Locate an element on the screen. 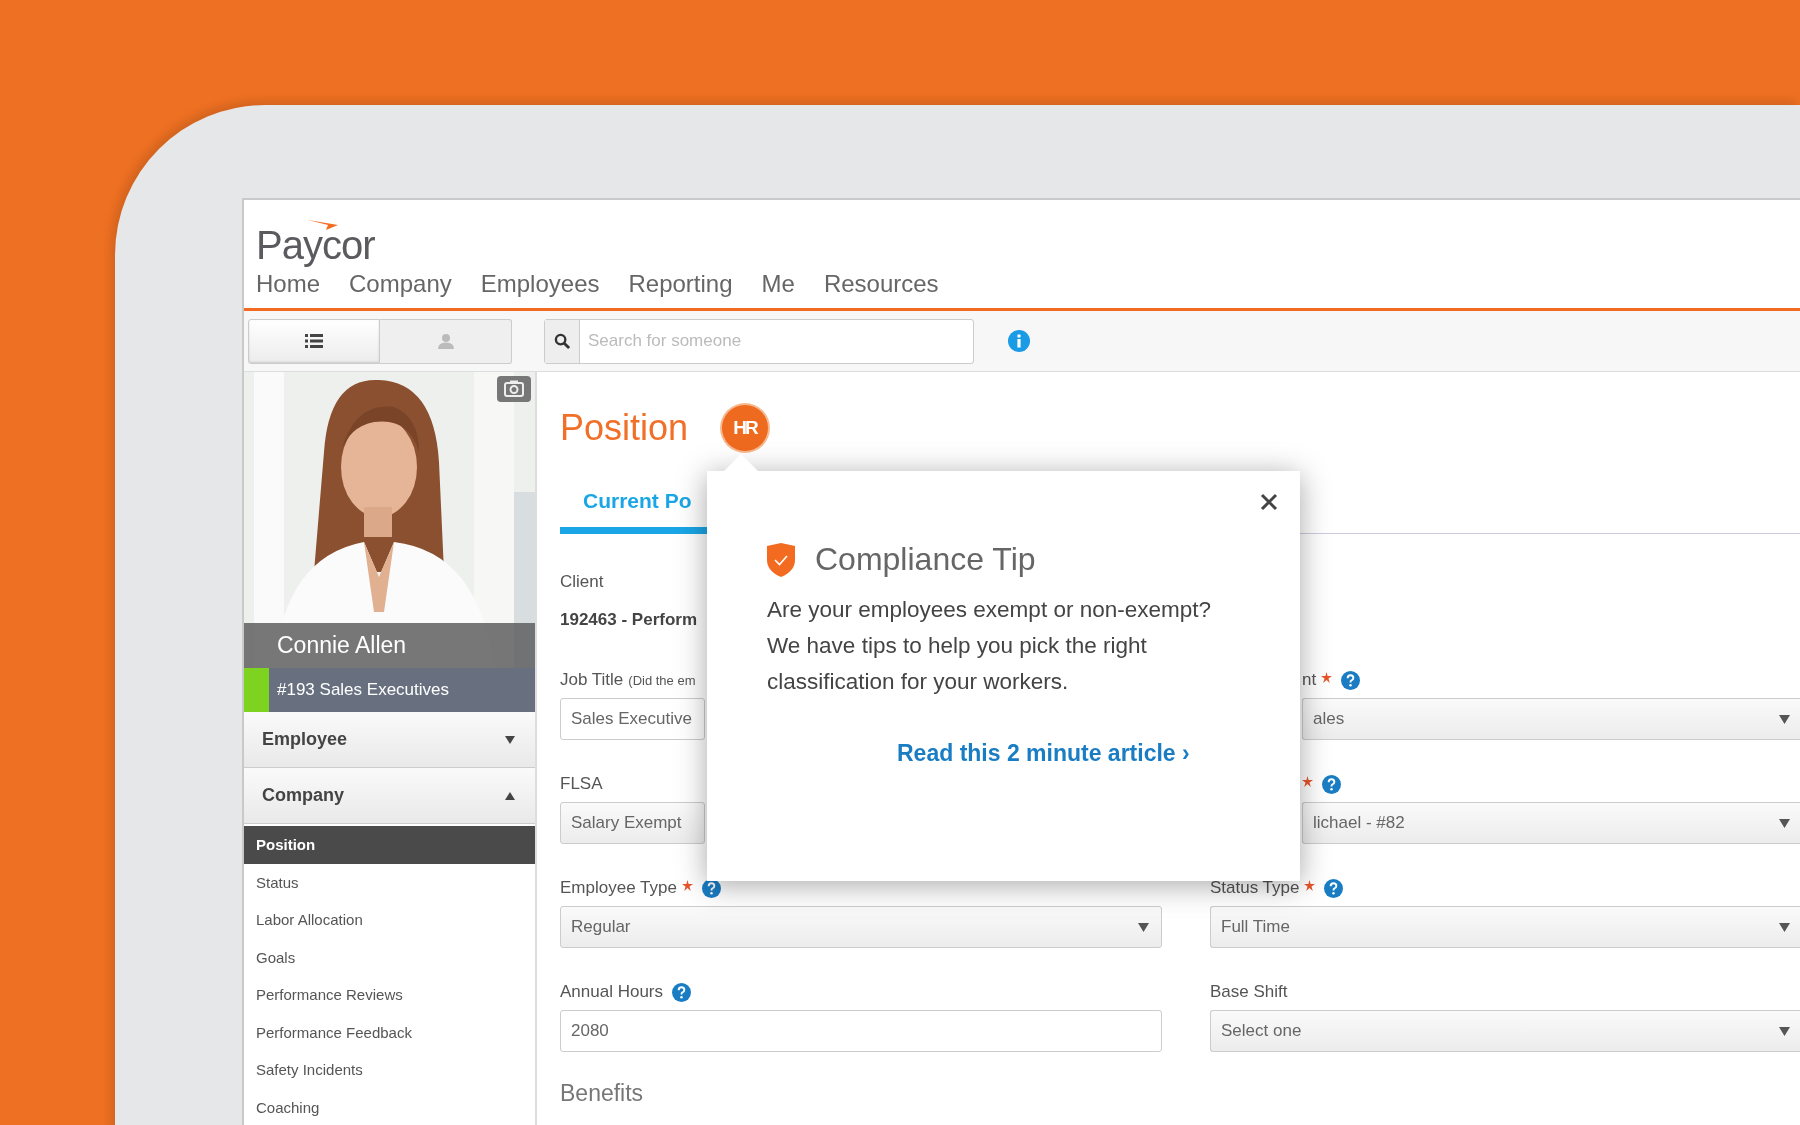 The image size is (1800, 1125). sidebar-item: Performance Reviews is located at coordinates (389, 995).